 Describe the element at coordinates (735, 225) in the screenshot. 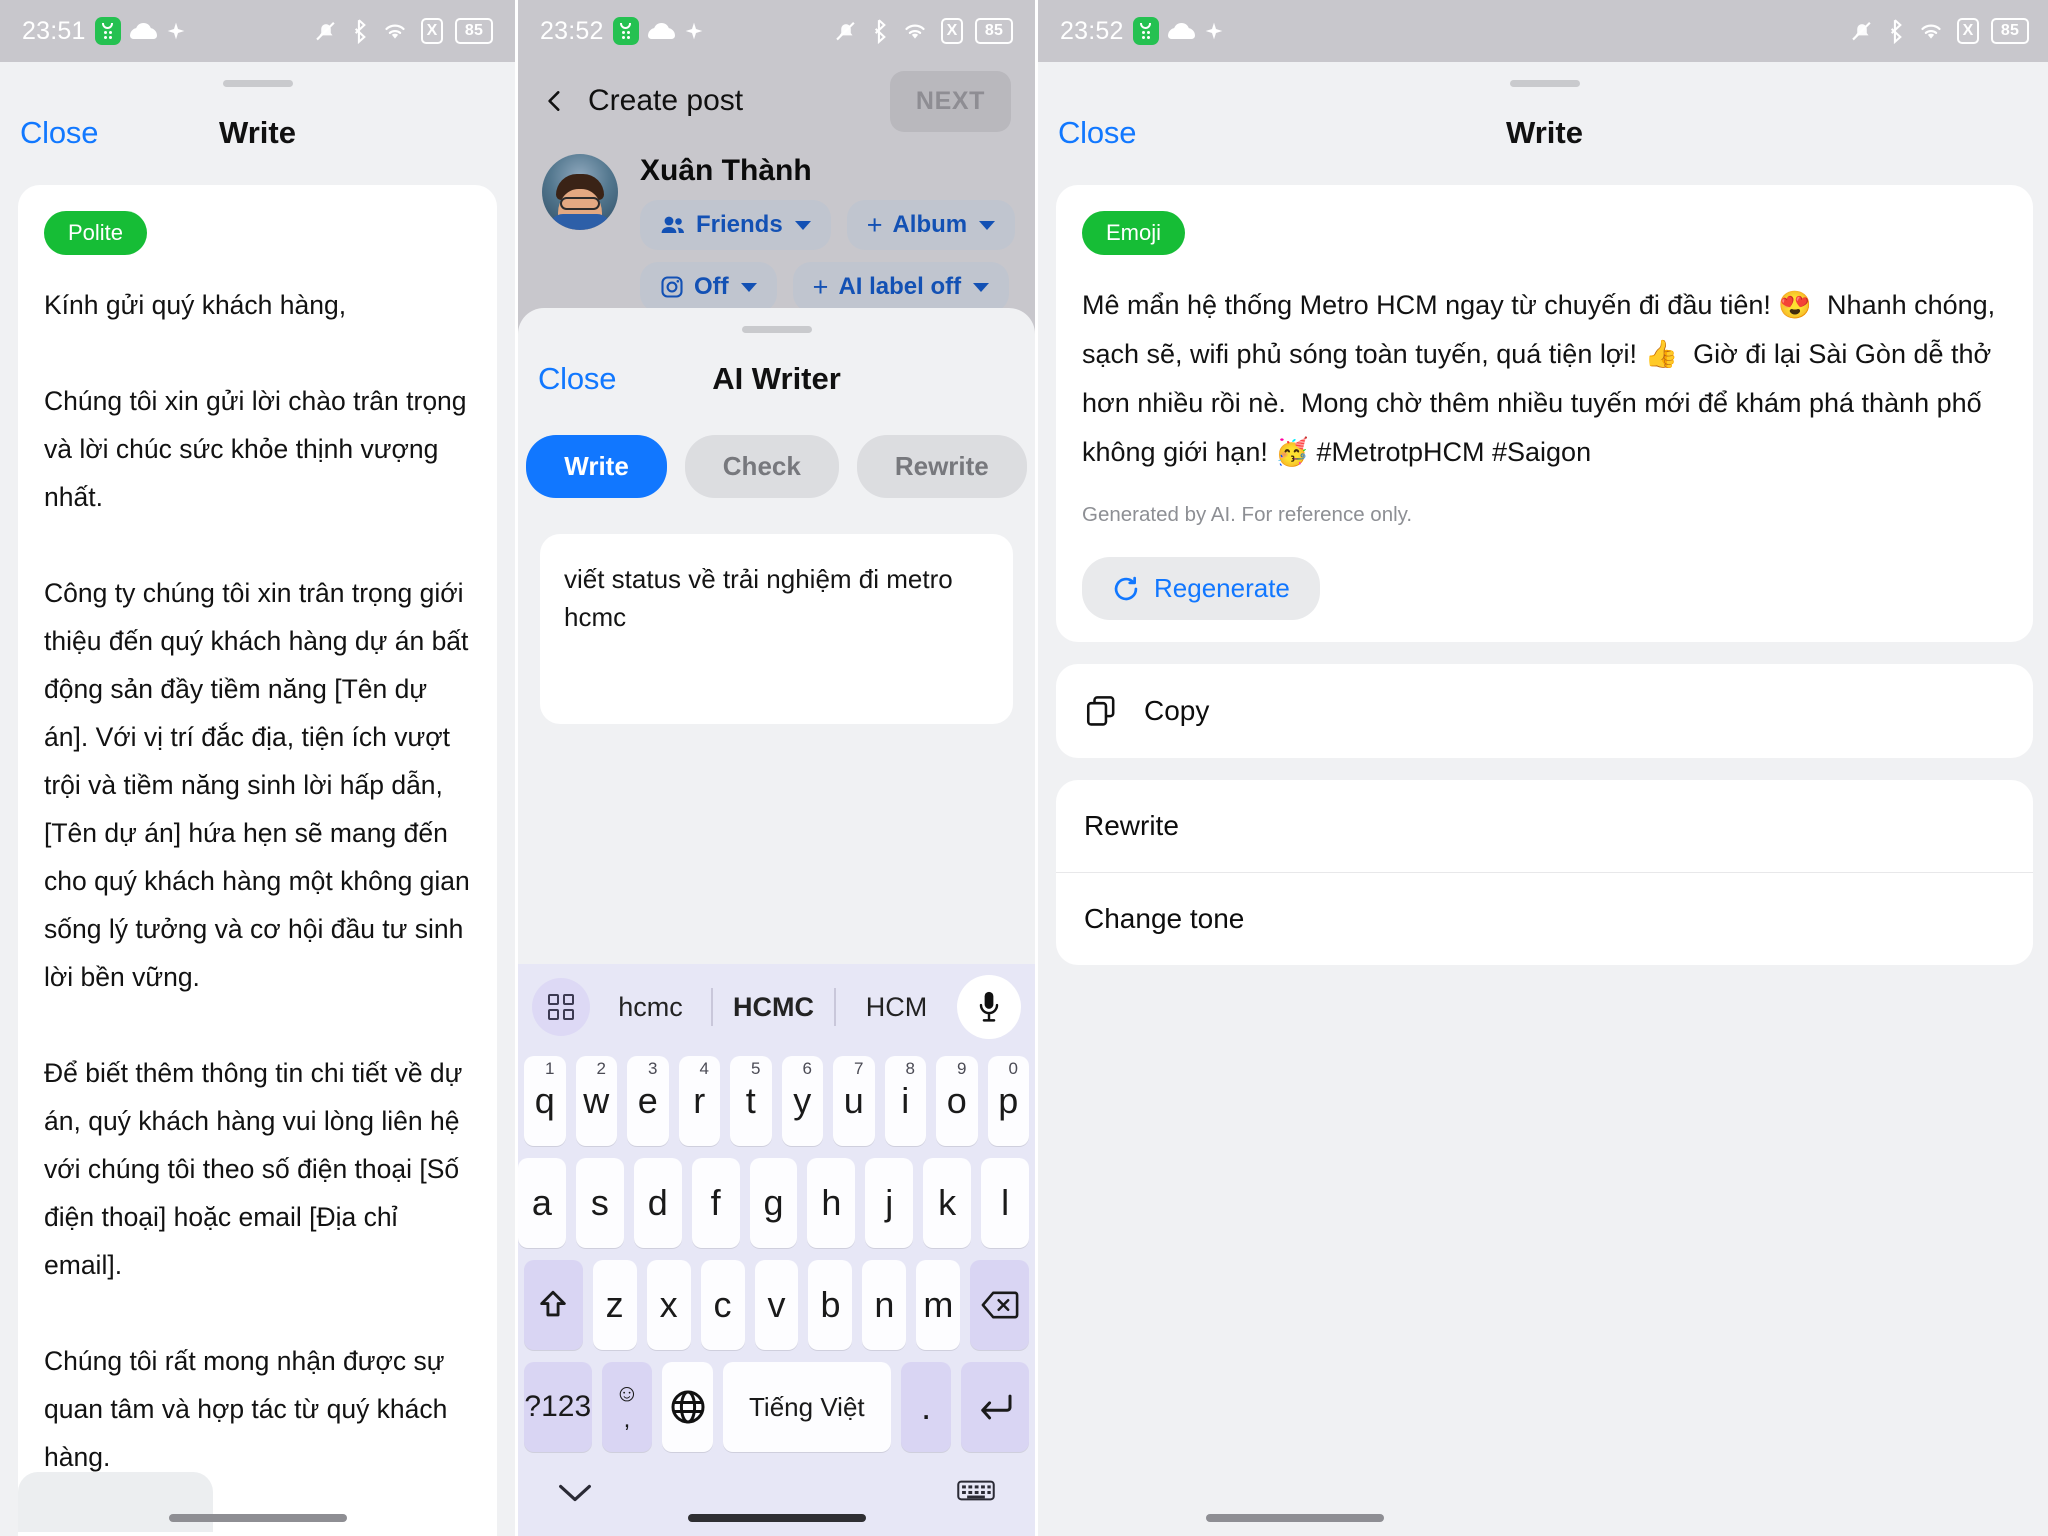

I see `chip-audience-friends: Friends` at that location.